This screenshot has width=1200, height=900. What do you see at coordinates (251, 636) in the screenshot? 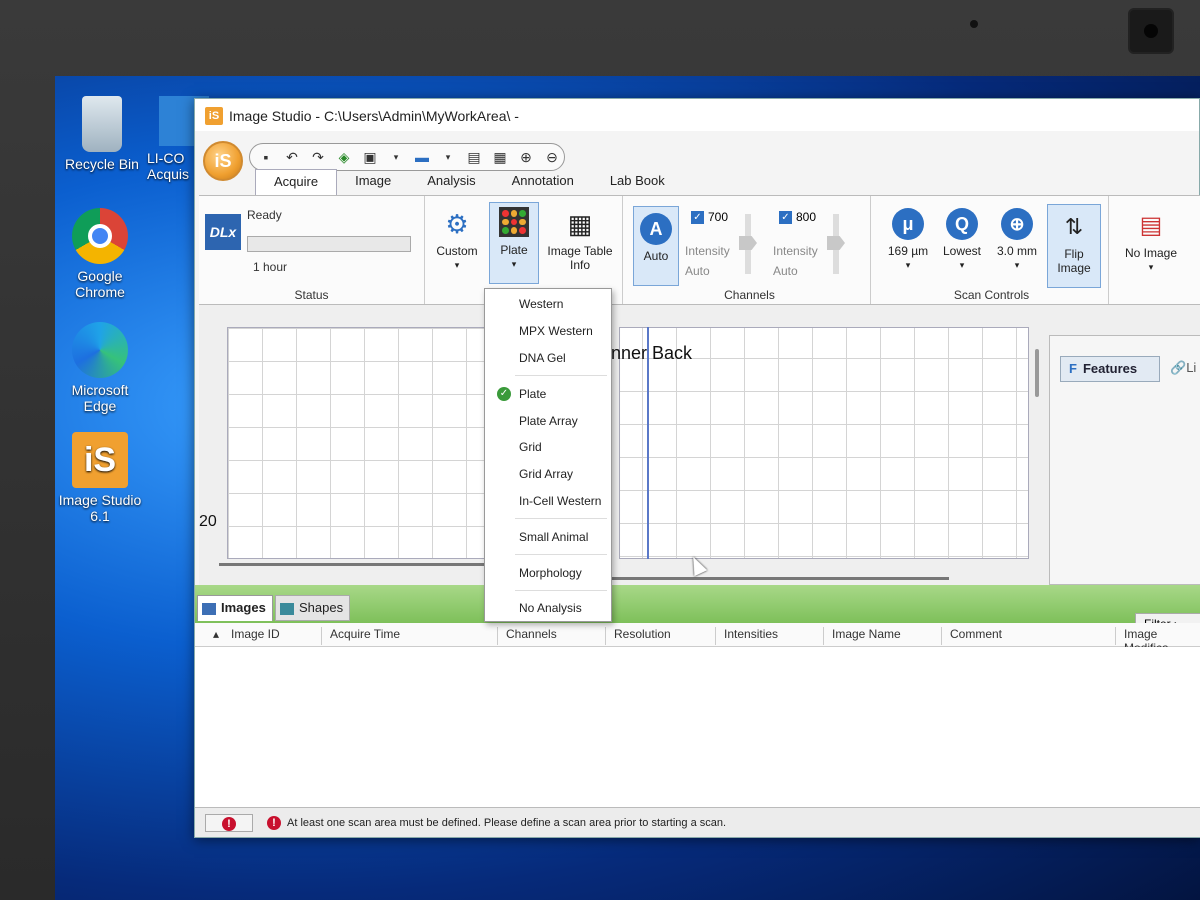
I see `column-header: Image ID` at bounding box center [251, 636].